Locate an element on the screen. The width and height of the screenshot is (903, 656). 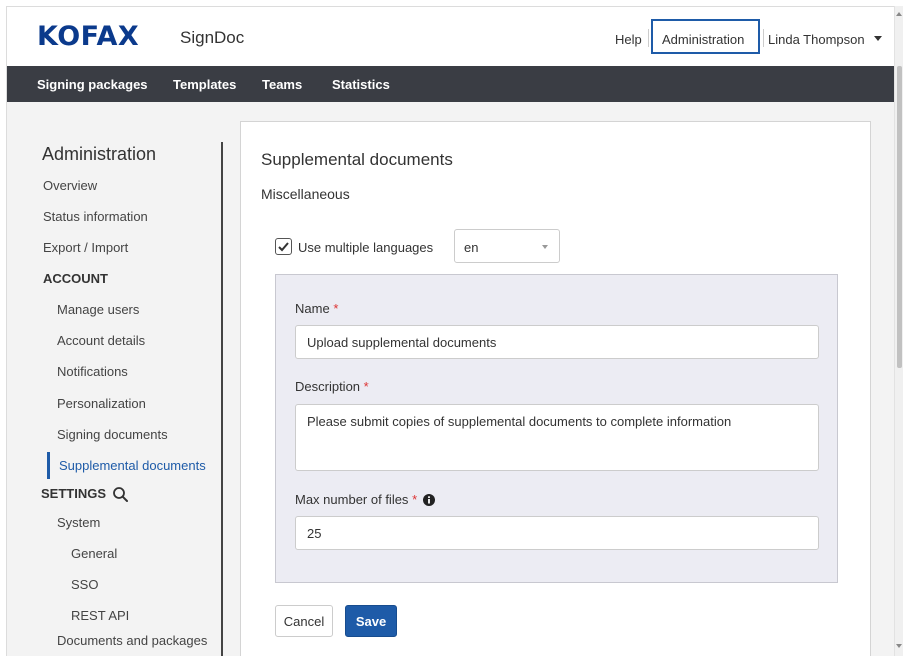
sidebar-item-manage-users: Manage users is located at coordinates (98, 309).